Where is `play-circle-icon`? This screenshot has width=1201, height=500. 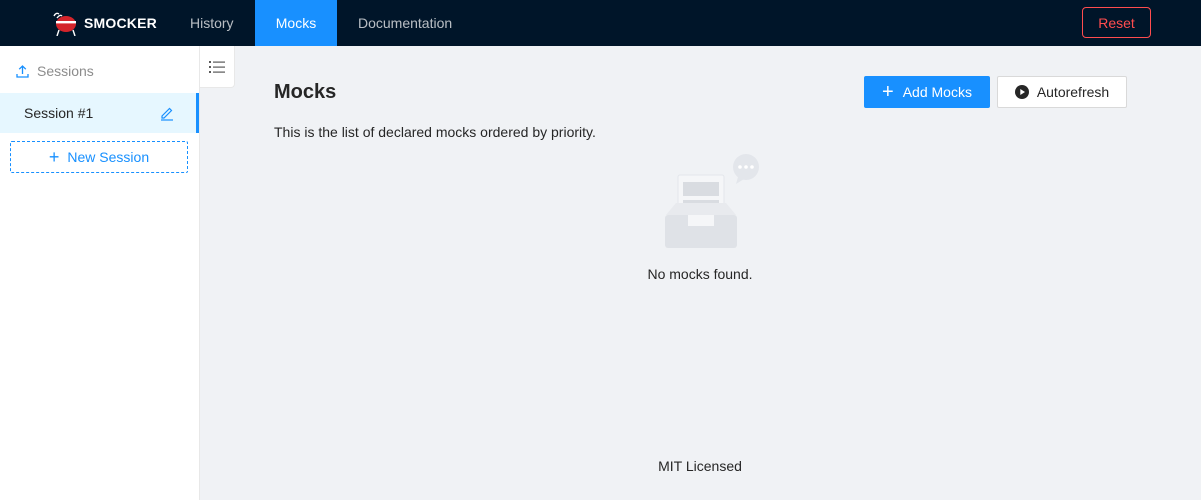
play-circle-icon is located at coordinates (1021, 92).